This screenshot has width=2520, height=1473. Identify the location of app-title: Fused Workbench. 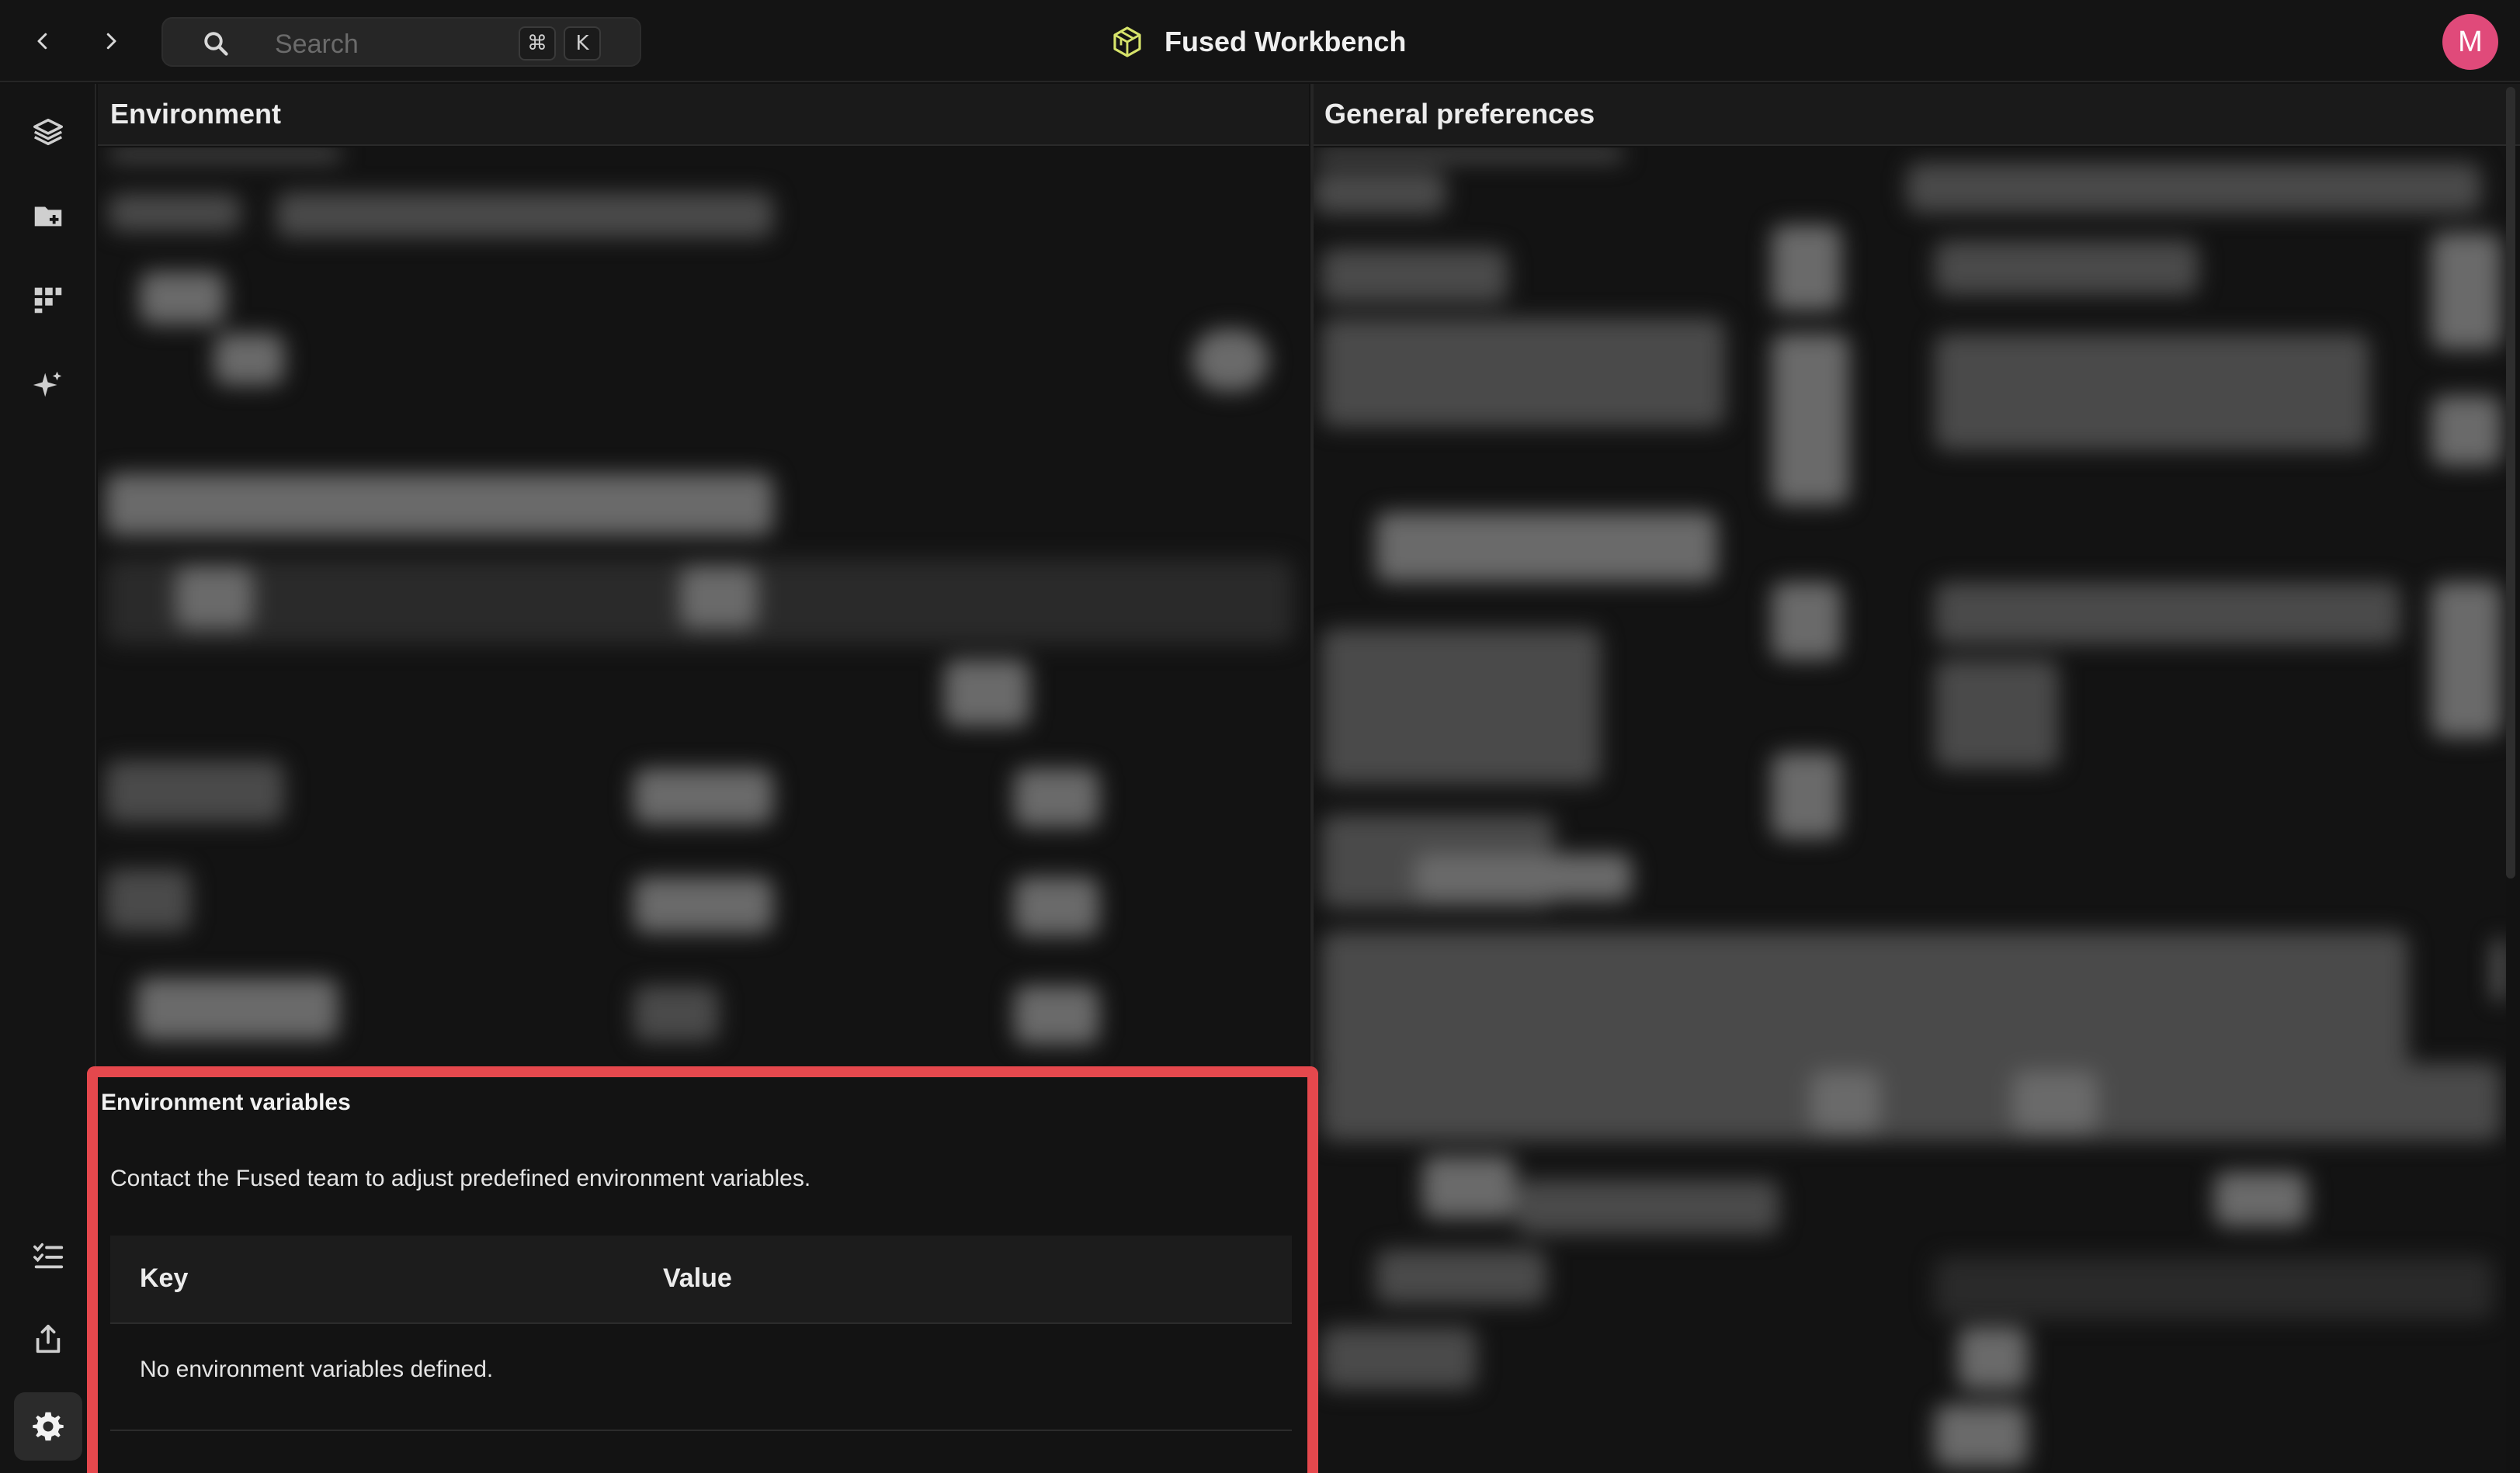
(1286, 41).